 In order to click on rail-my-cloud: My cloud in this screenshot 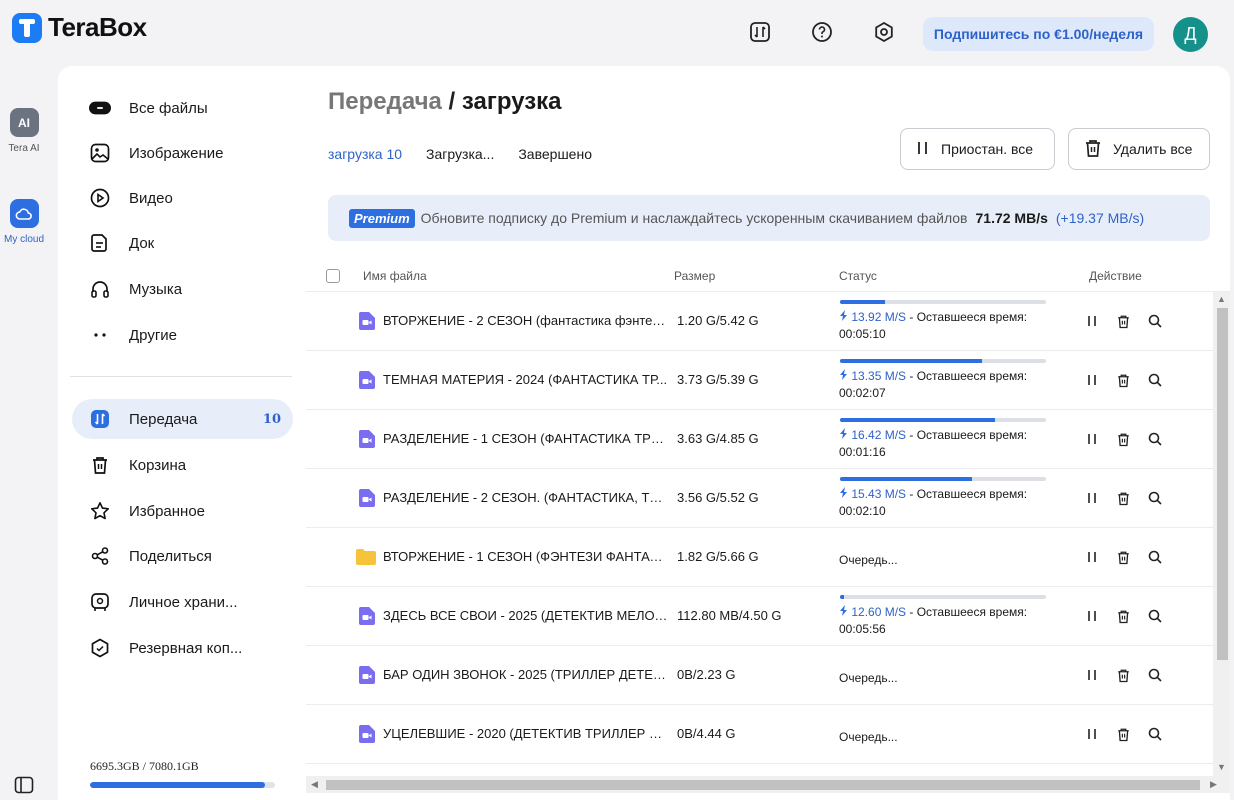, I will do `click(24, 222)`.